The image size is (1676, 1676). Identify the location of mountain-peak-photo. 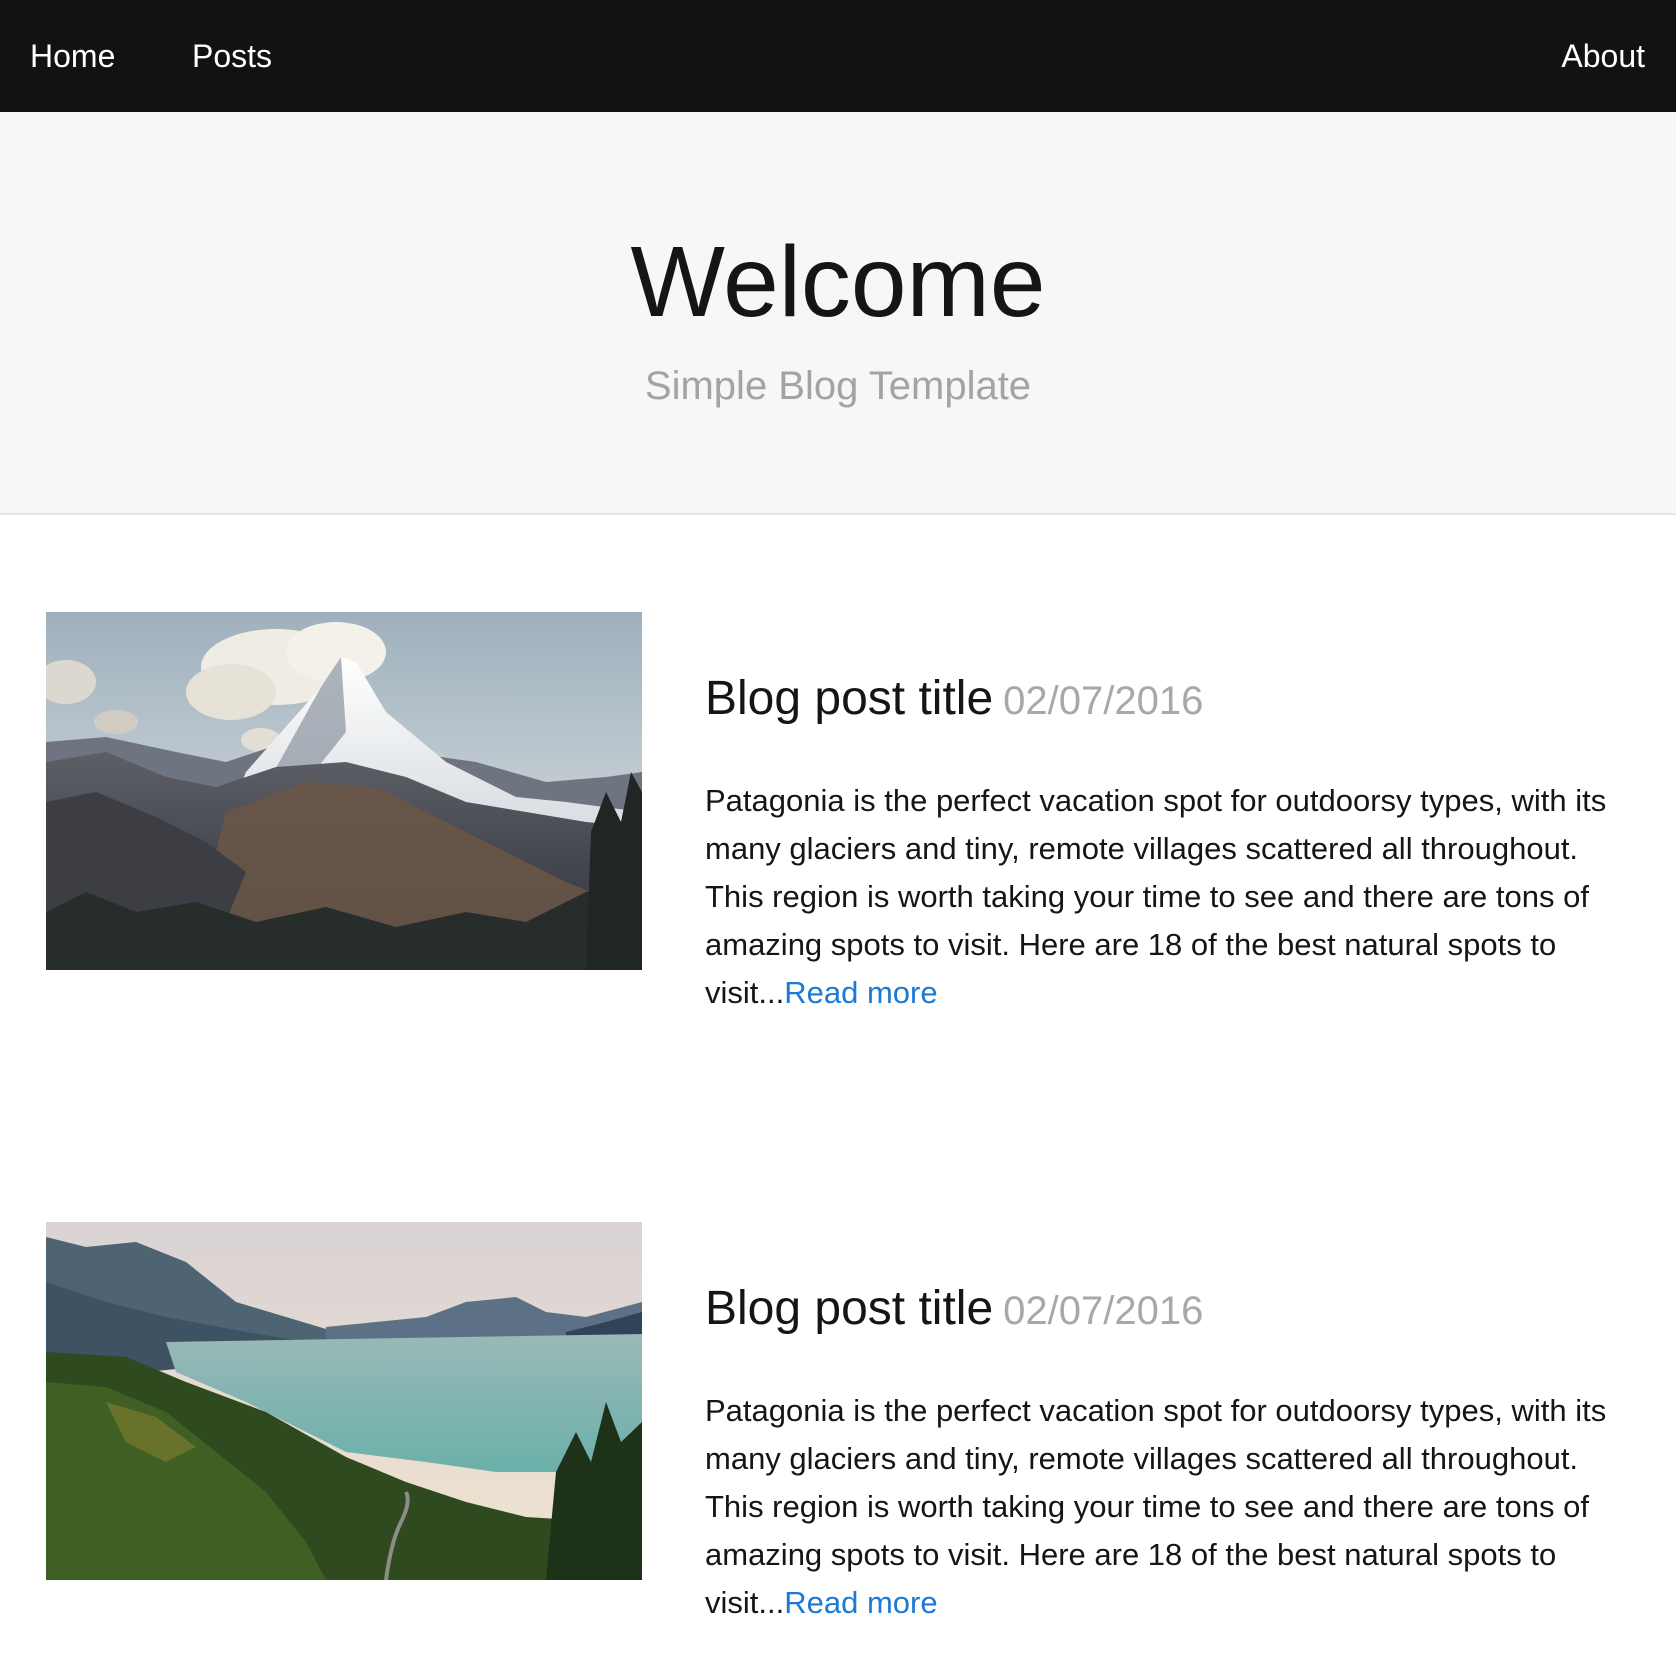
(344, 791).